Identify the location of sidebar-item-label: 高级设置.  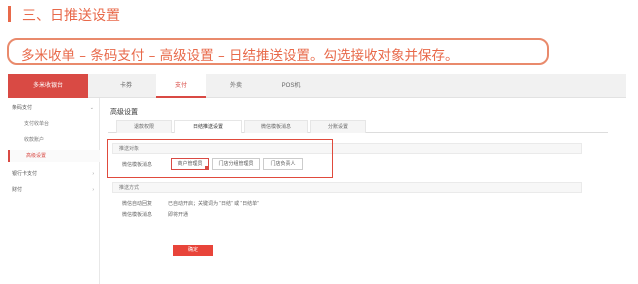
(36, 156).